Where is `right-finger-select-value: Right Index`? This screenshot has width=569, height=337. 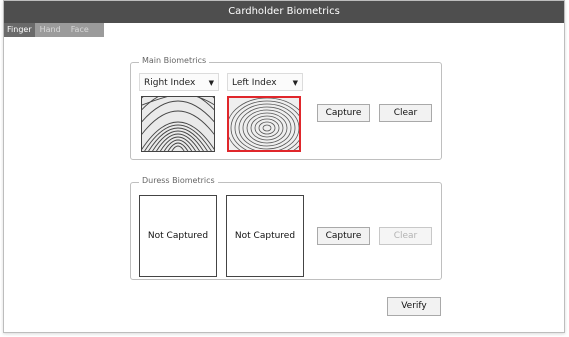 right-finger-select-value: Right Index is located at coordinates (170, 83).